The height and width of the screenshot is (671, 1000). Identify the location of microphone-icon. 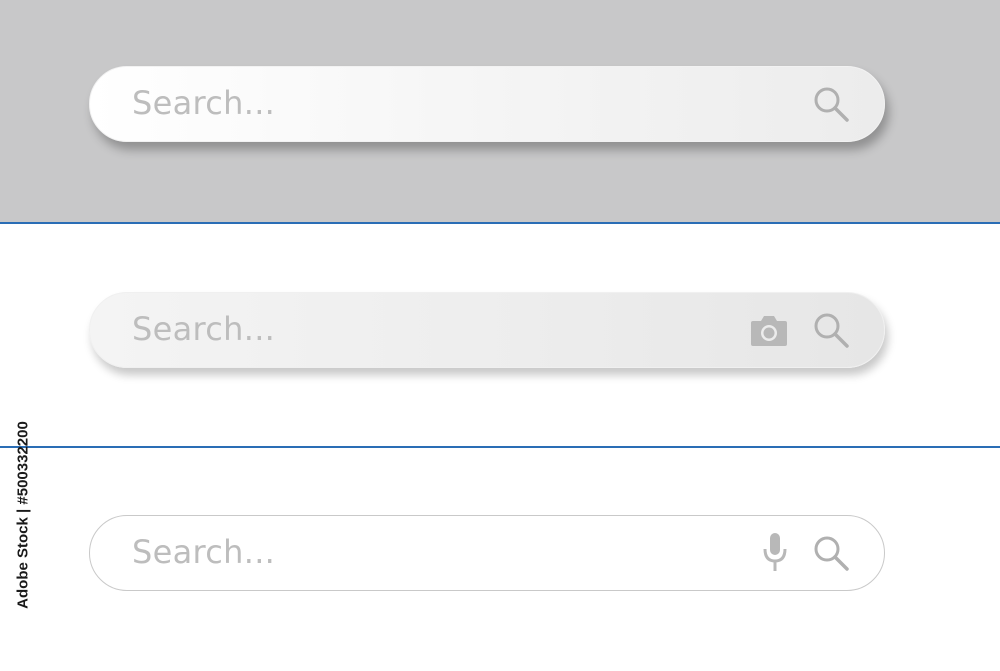
(775, 553).